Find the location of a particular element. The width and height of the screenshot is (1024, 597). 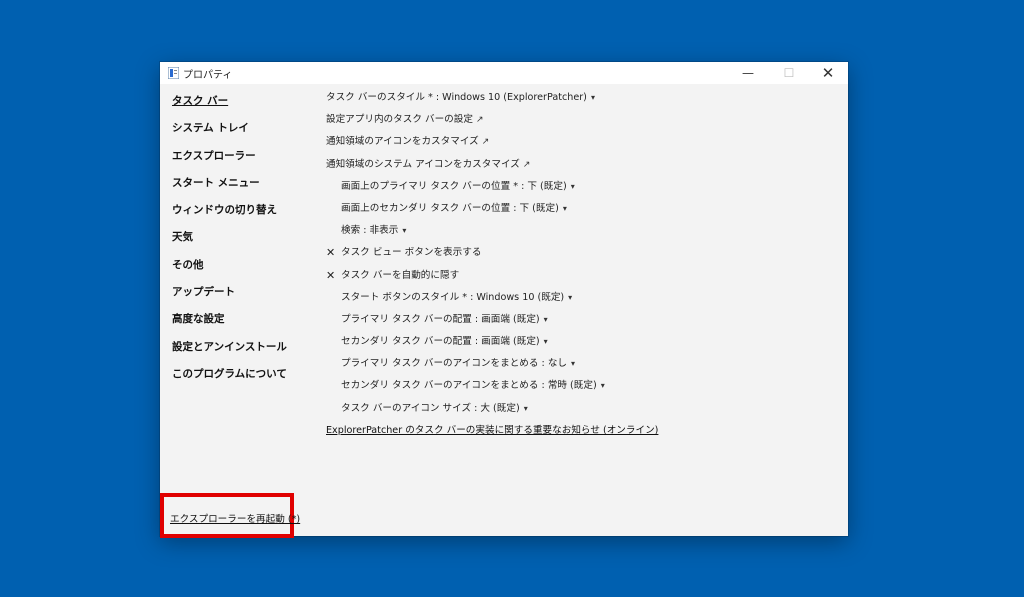

setting-secondary-taskbar-position: 画面上のセカンダリ タスク バーの位置 : 下 (既定) ▾ is located at coordinates (581, 212).